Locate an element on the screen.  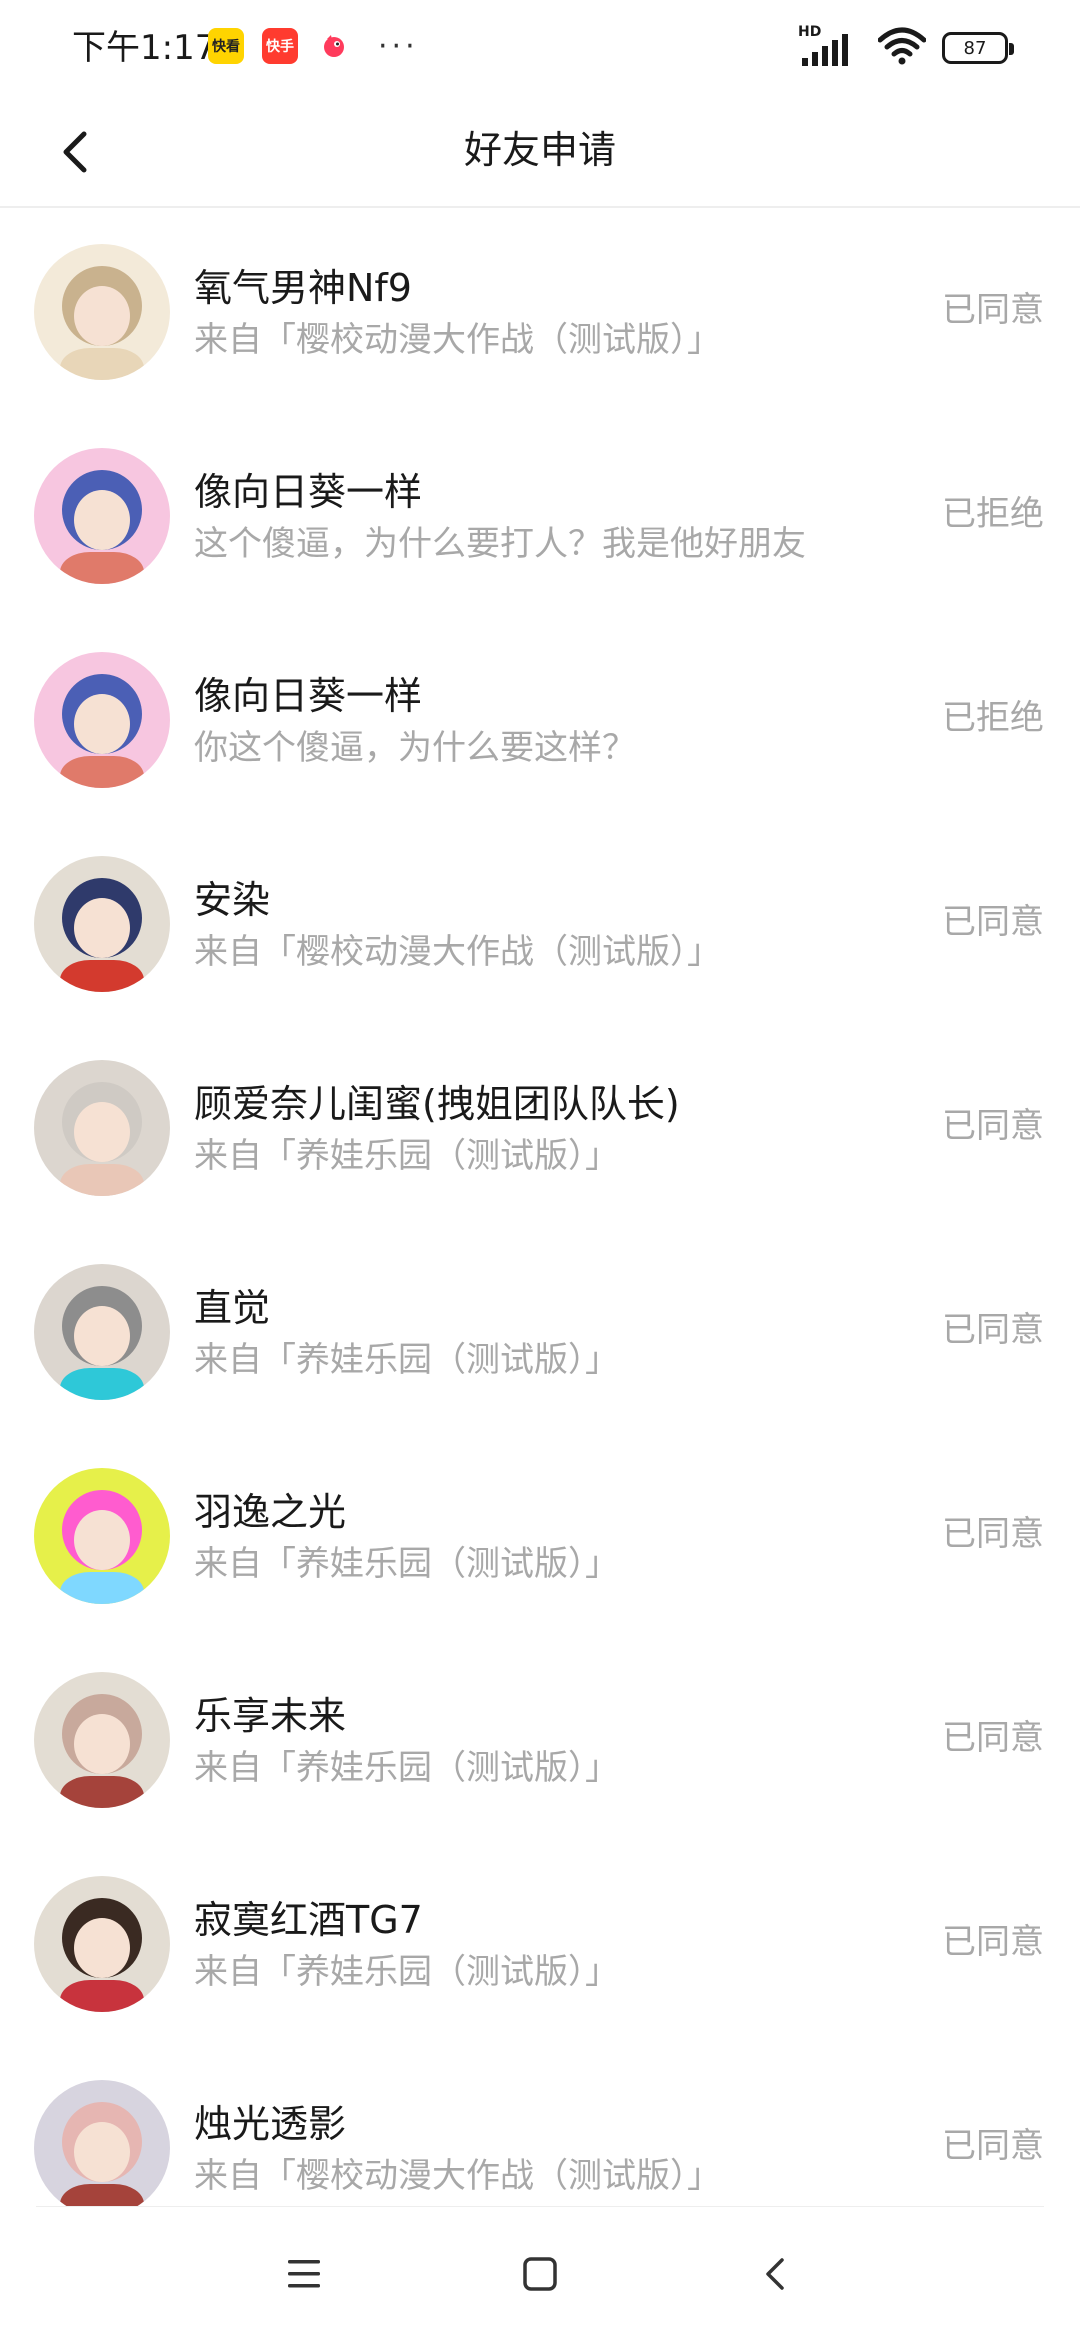
status-notification-icons: 快看 快手 ··· is located at coordinates (313, 46).